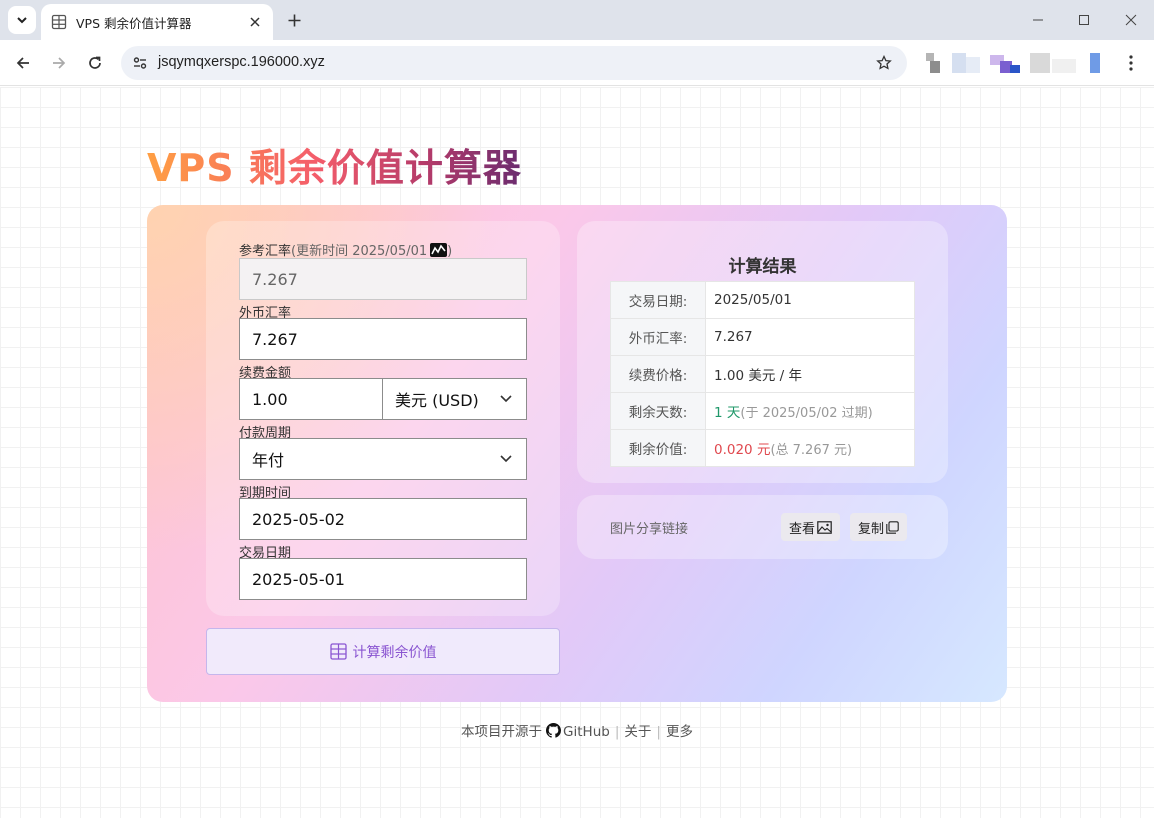 The image size is (1154, 818). I want to click on copy-icon, so click(892, 527).